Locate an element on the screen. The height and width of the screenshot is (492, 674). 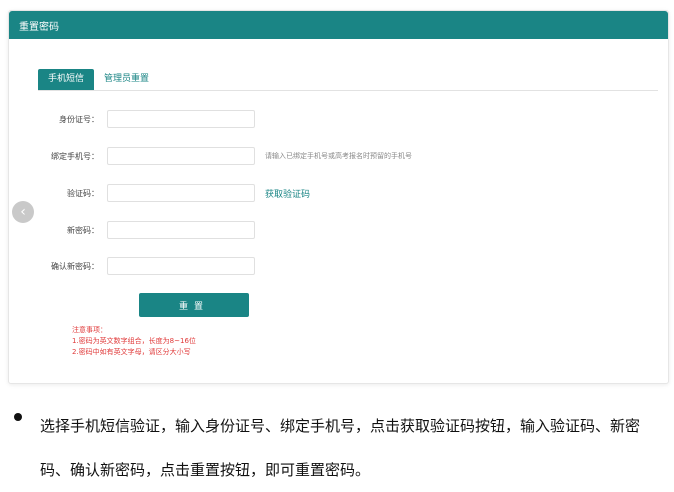
phone-label: 绑定手机号： is located at coordinates (75, 156).